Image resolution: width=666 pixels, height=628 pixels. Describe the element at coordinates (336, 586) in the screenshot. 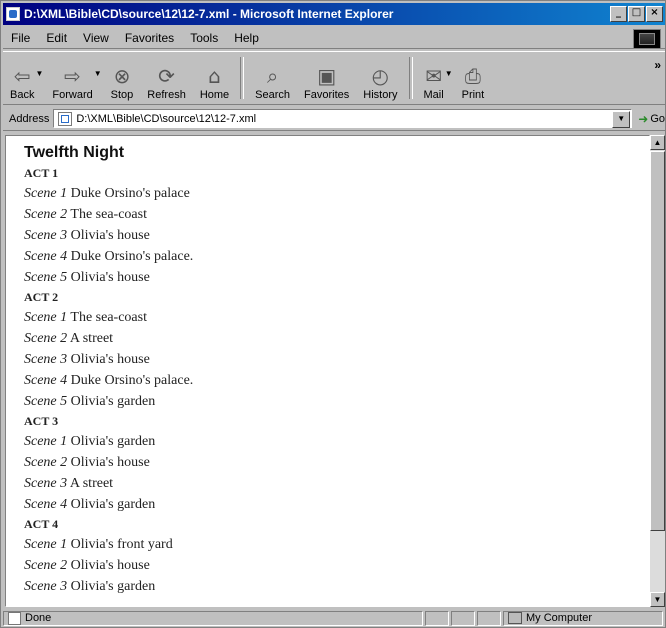

I see `scene-line: Scene 3 Olivia's garden` at that location.